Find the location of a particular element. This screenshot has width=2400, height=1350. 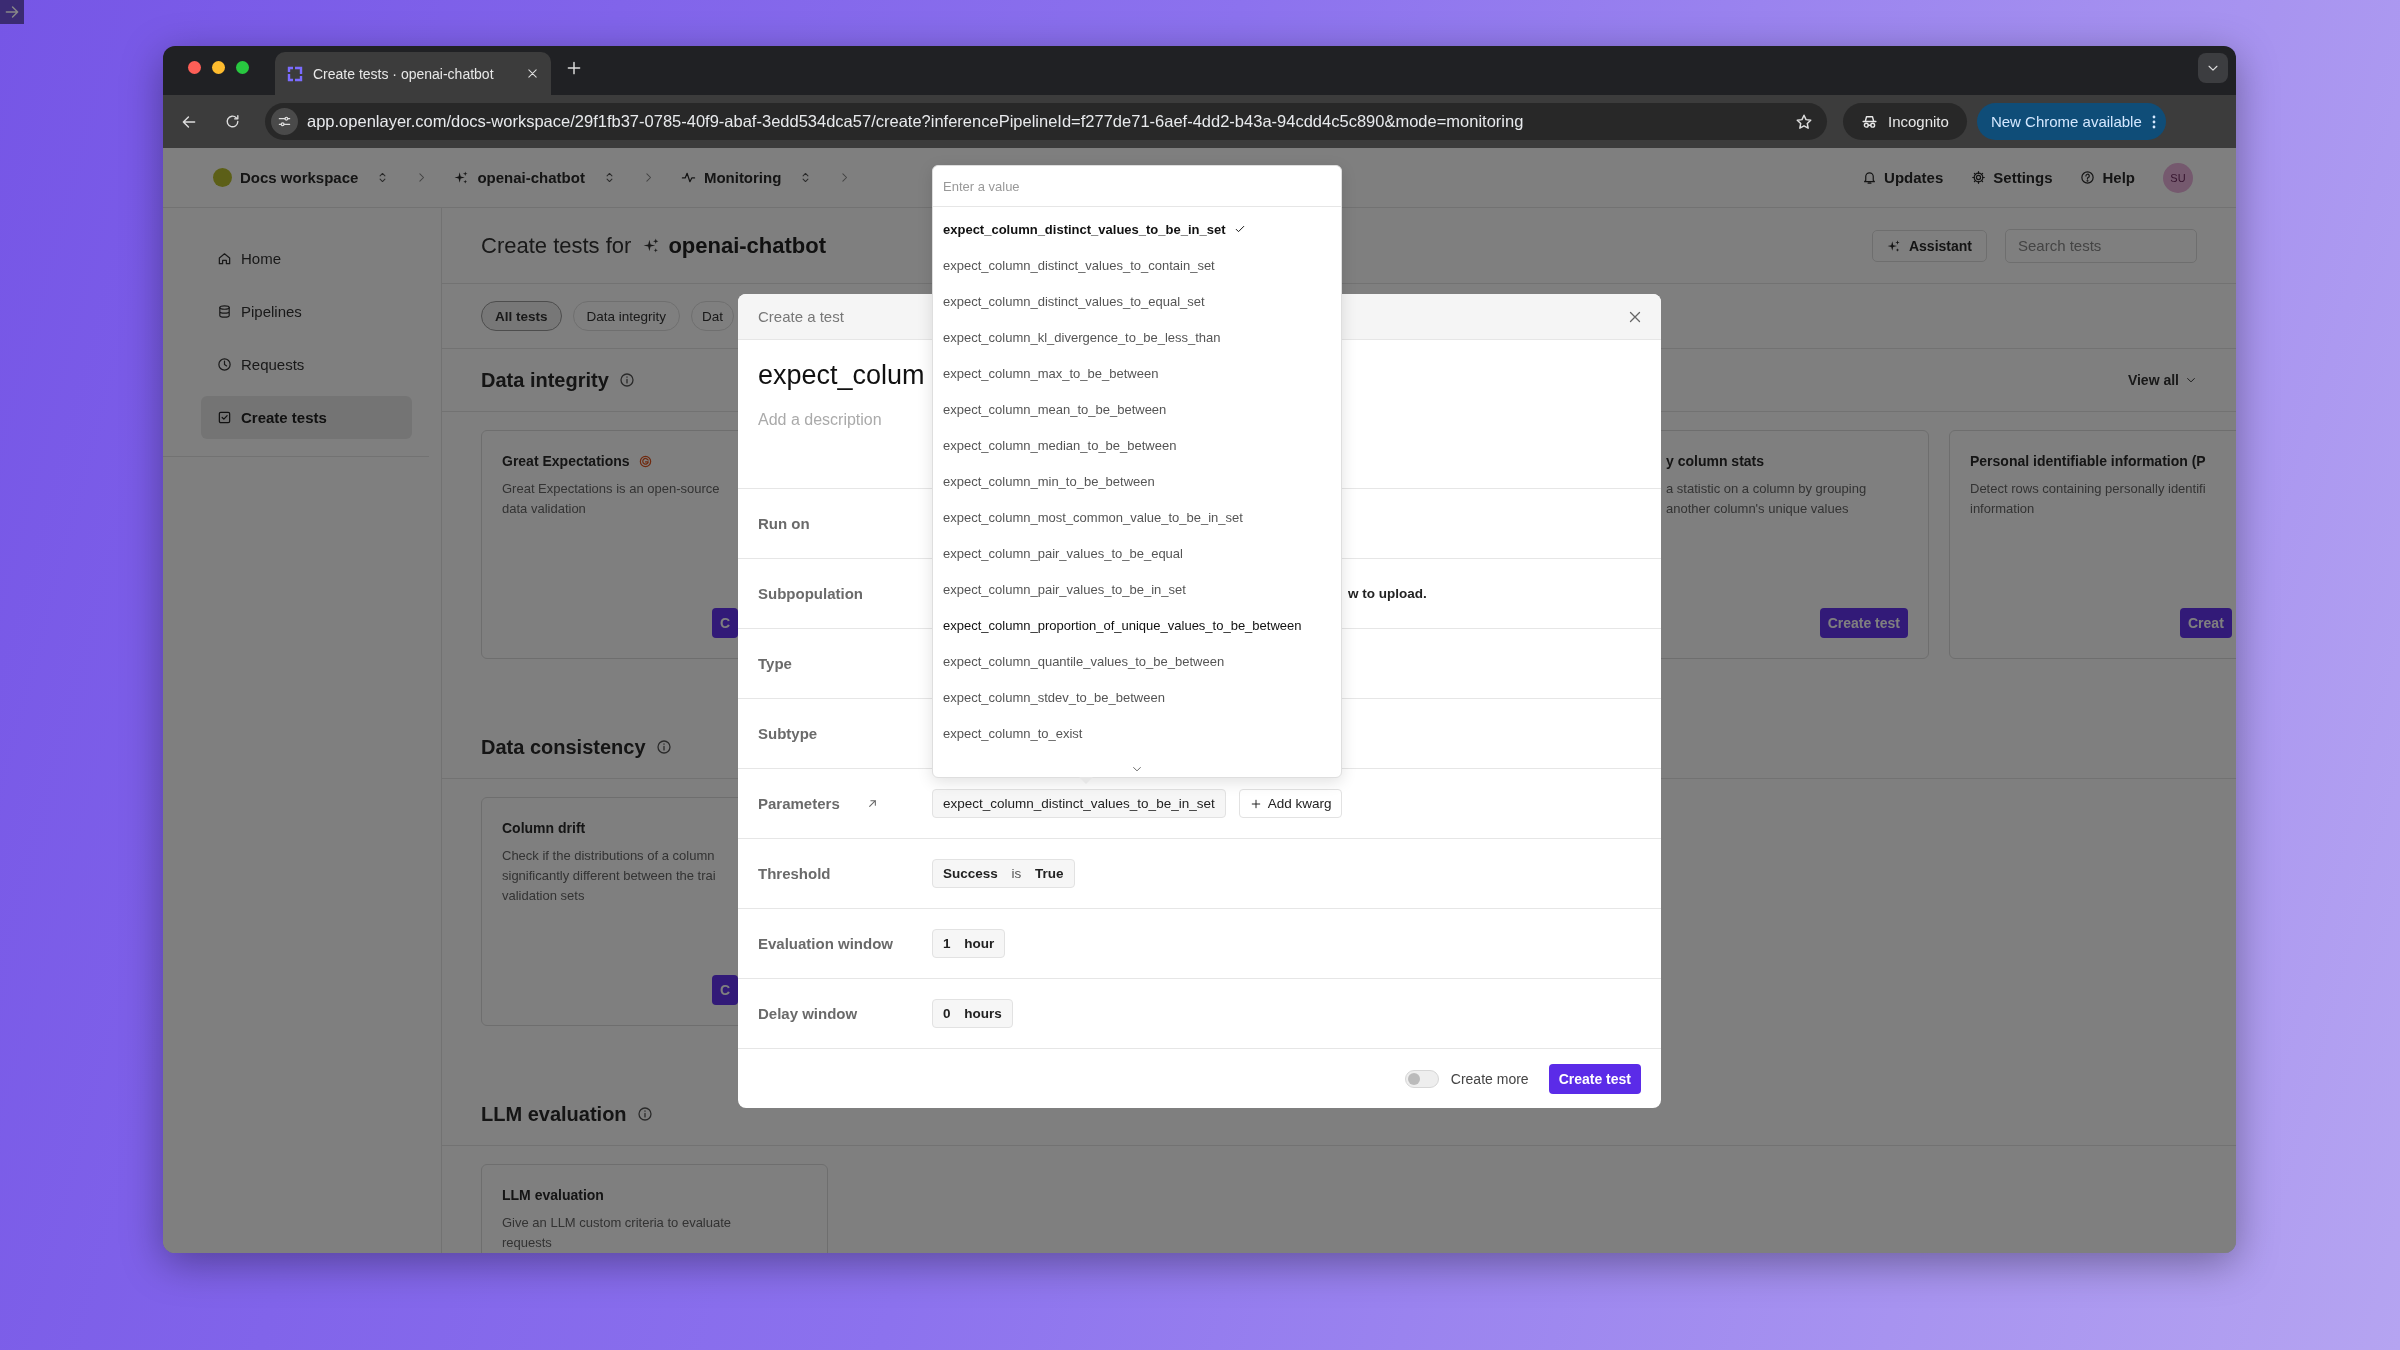

sidebar-item: Pipelines is located at coordinates (306, 311).